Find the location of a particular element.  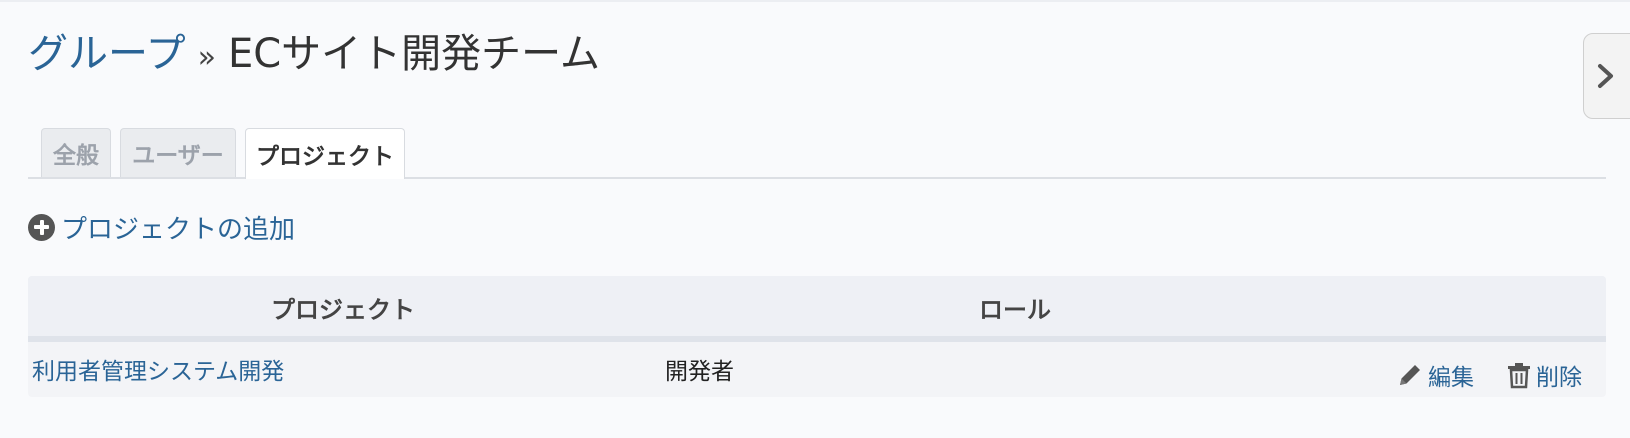

tab-general: 全般 is located at coordinates (76, 152).